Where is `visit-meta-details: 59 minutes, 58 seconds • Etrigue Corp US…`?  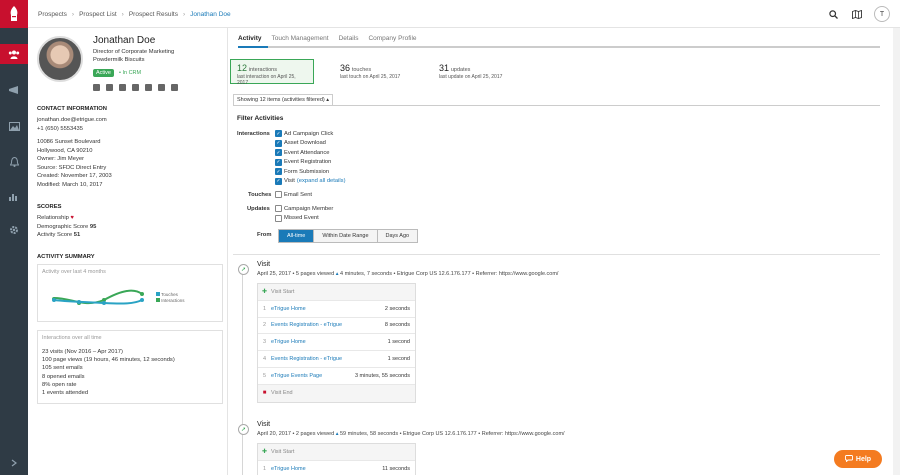
visit-meta-details: 59 minutes, 58 seconds • Etrigue Corp US… is located at coordinates (452, 434).